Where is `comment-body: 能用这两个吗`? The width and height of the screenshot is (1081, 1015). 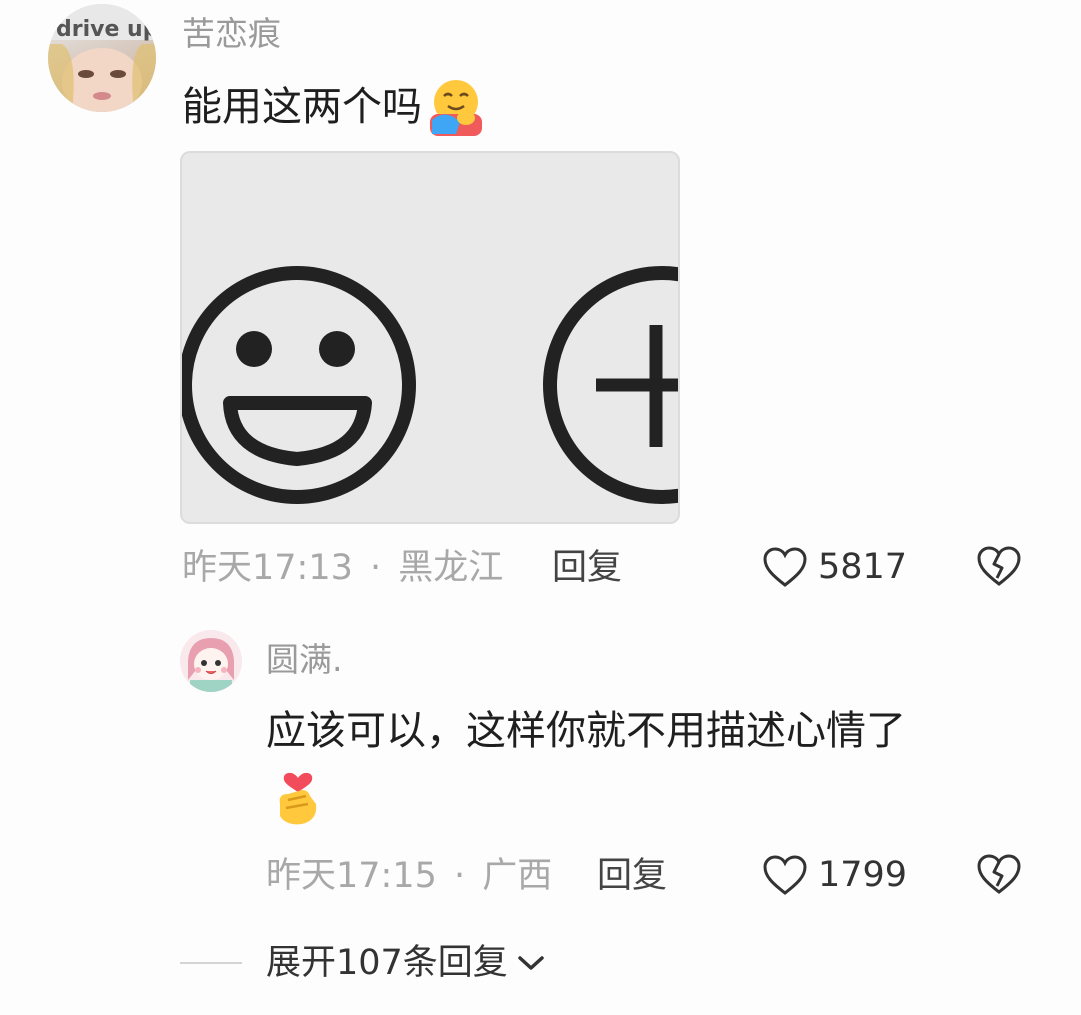
comment-body: 能用这两个吗 is located at coordinates (334, 107).